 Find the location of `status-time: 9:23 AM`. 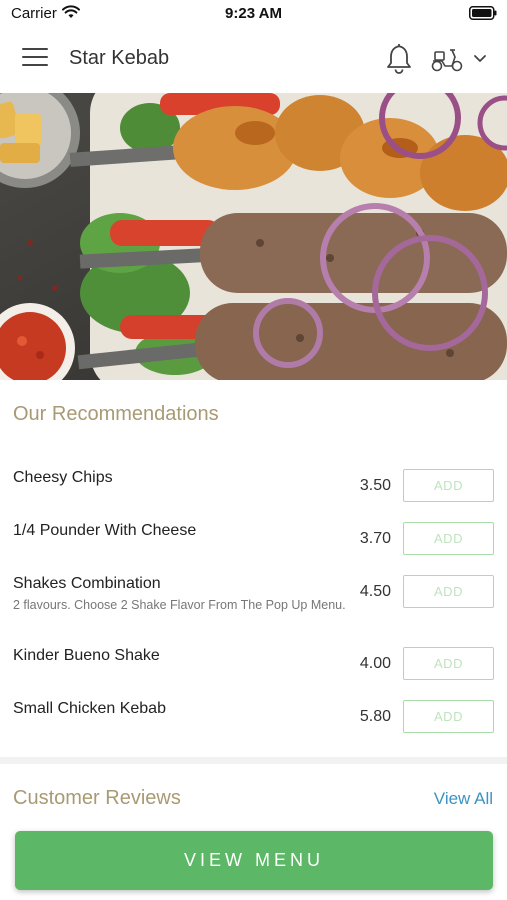

status-time: 9:23 AM is located at coordinates (253, 13).